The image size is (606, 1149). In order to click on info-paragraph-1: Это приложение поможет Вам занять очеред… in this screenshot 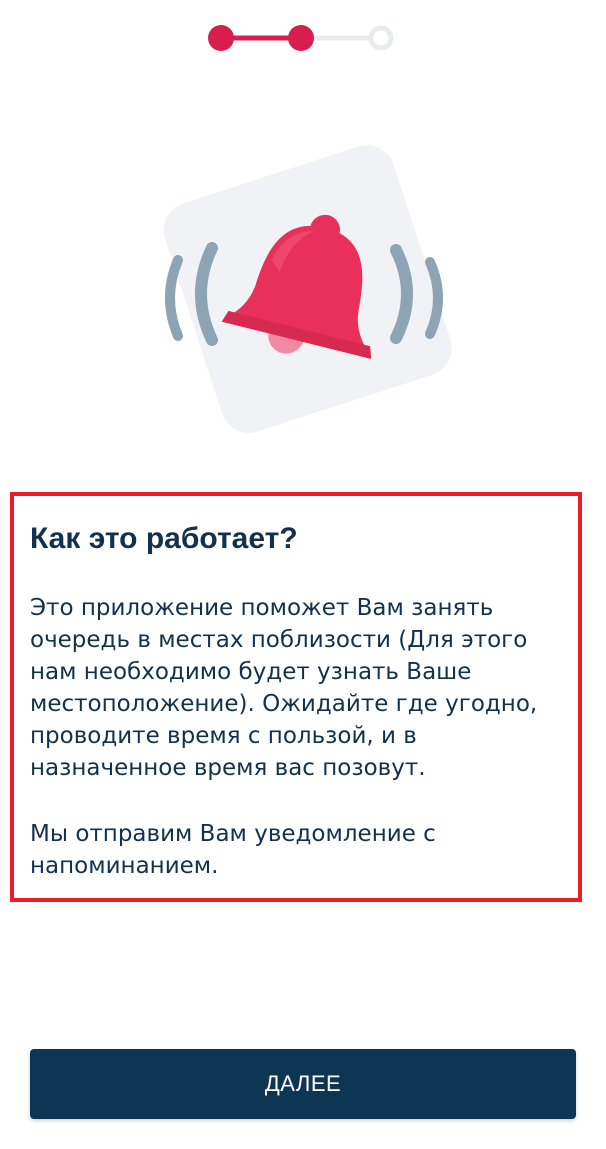, I will do `click(284, 688)`.